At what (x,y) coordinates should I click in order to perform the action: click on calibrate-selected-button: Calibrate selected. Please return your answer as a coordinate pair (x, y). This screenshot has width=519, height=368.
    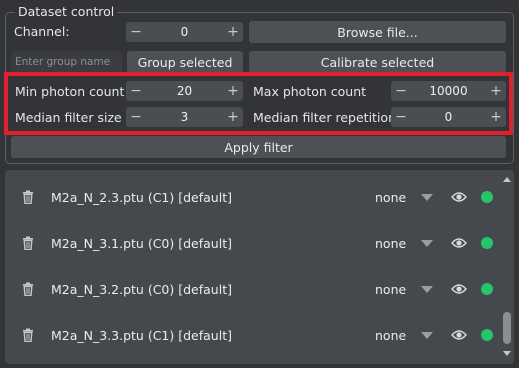
    Looking at the image, I should click on (377, 62).